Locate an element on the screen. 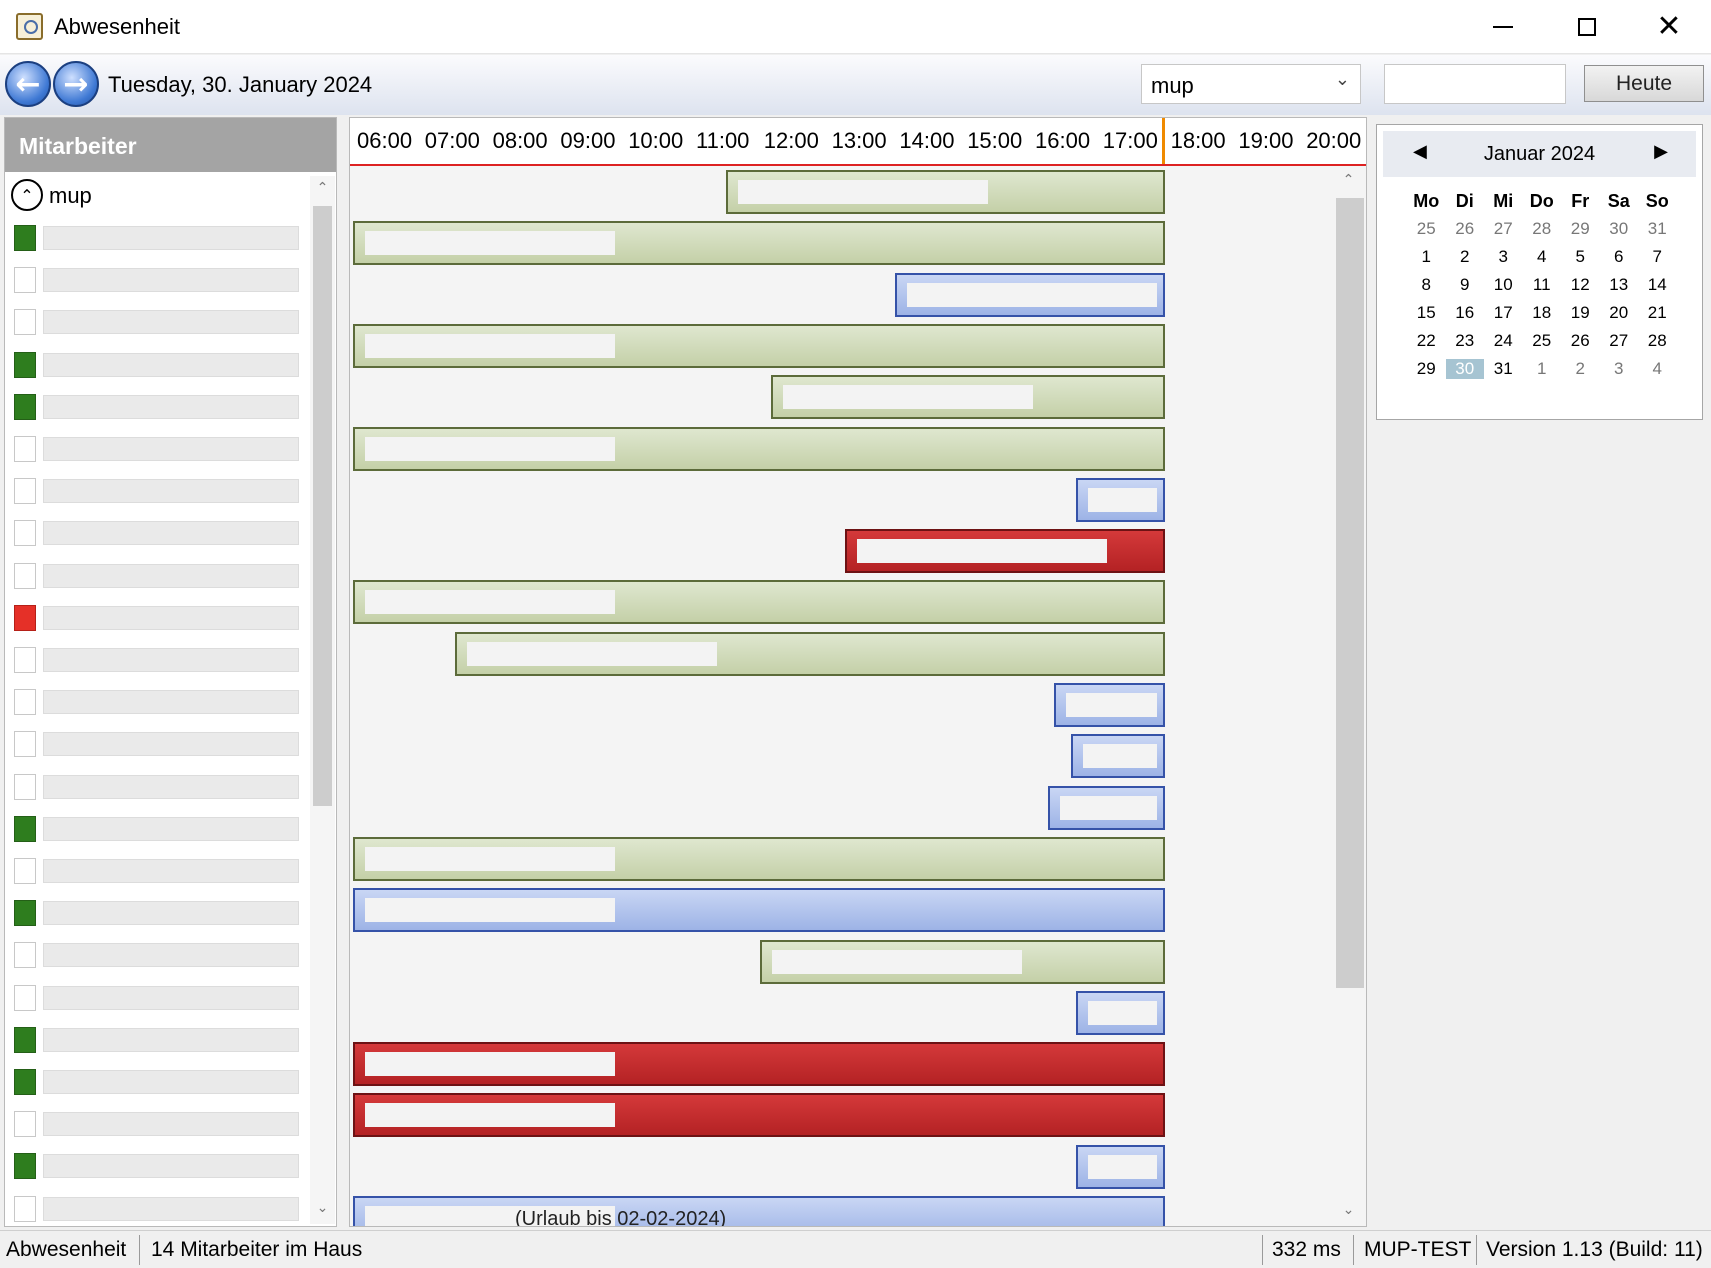 The width and height of the screenshot is (1711, 1268). calendar-day: 29 is located at coordinates (1580, 229).